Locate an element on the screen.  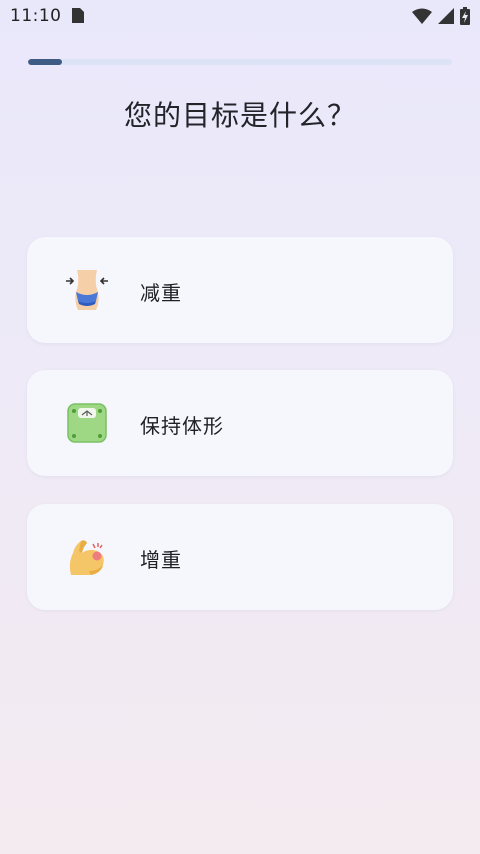
wifi-icon is located at coordinates (422, 16).